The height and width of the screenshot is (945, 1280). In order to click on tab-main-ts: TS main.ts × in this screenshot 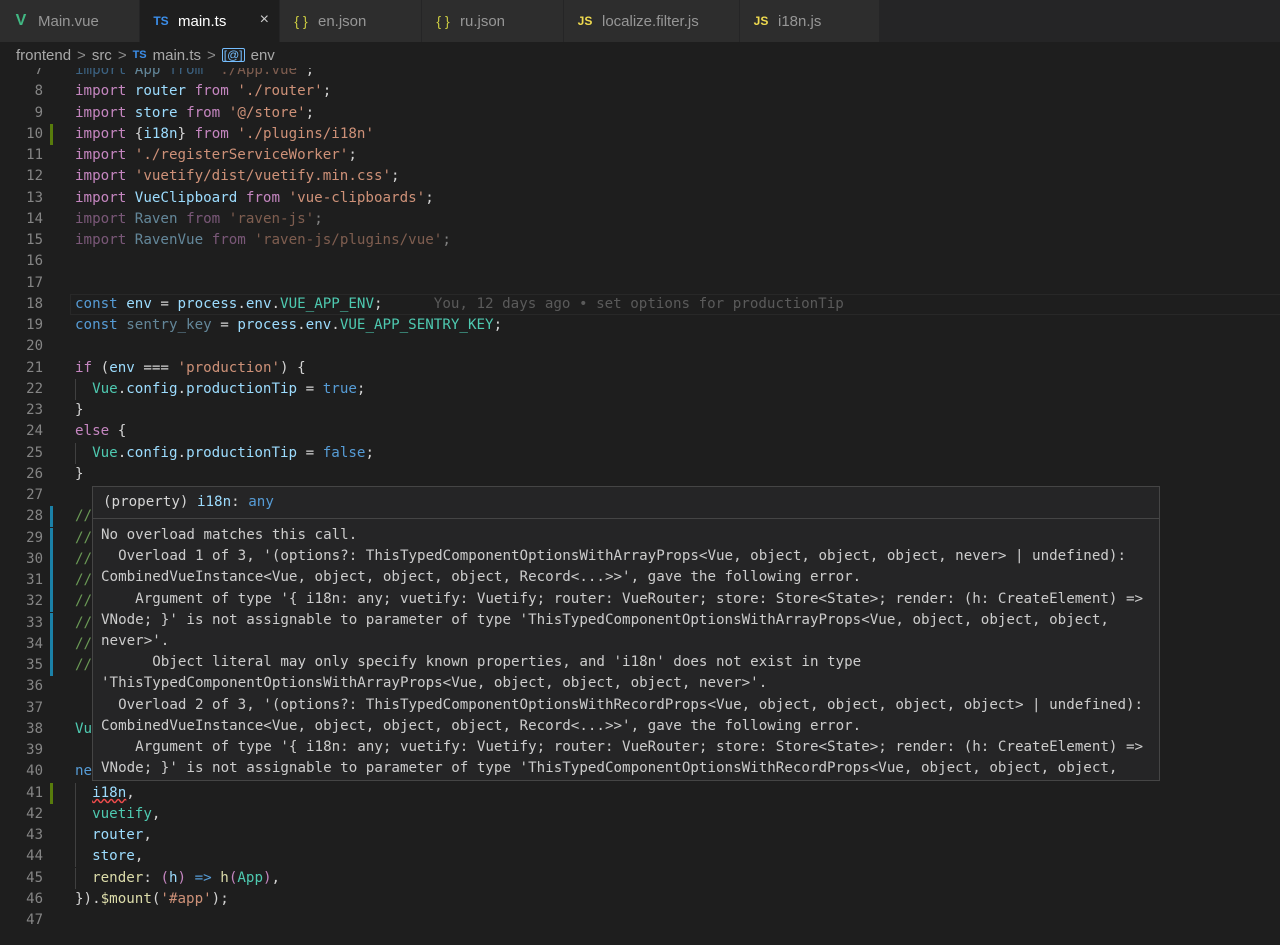, I will do `click(210, 21)`.